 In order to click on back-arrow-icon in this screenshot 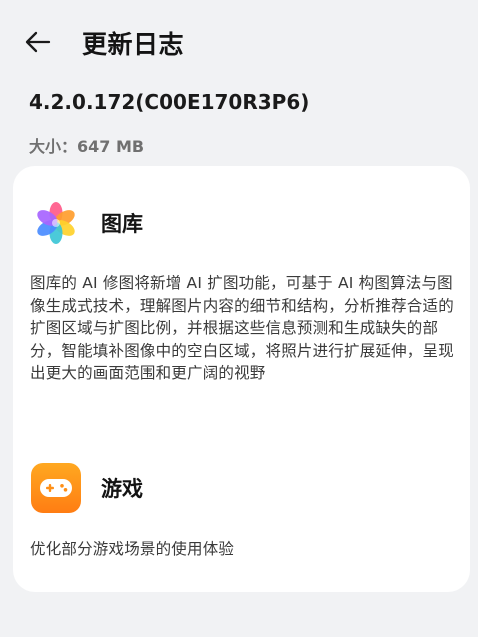, I will do `click(38, 42)`.